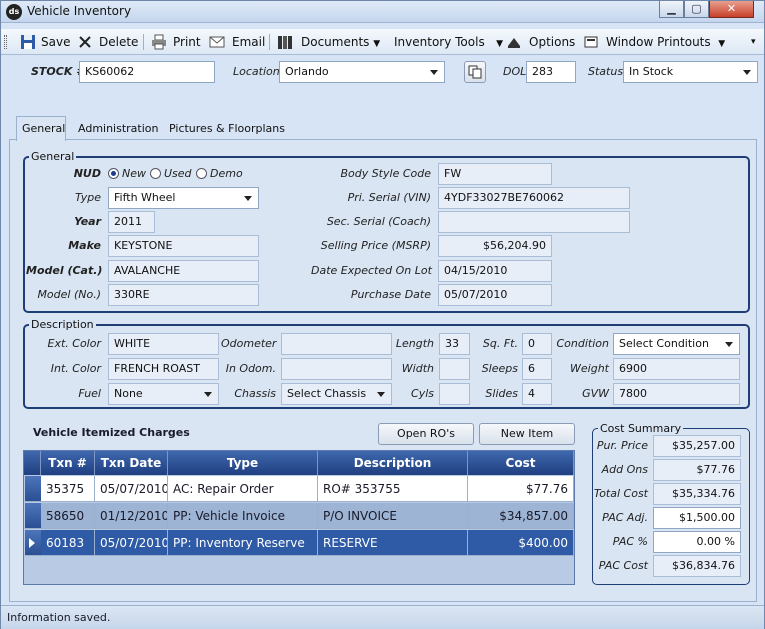  What do you see at coordinates (606, 71) in the screenshot?
I see `status-label: Status` at bounding box center [606, 71].